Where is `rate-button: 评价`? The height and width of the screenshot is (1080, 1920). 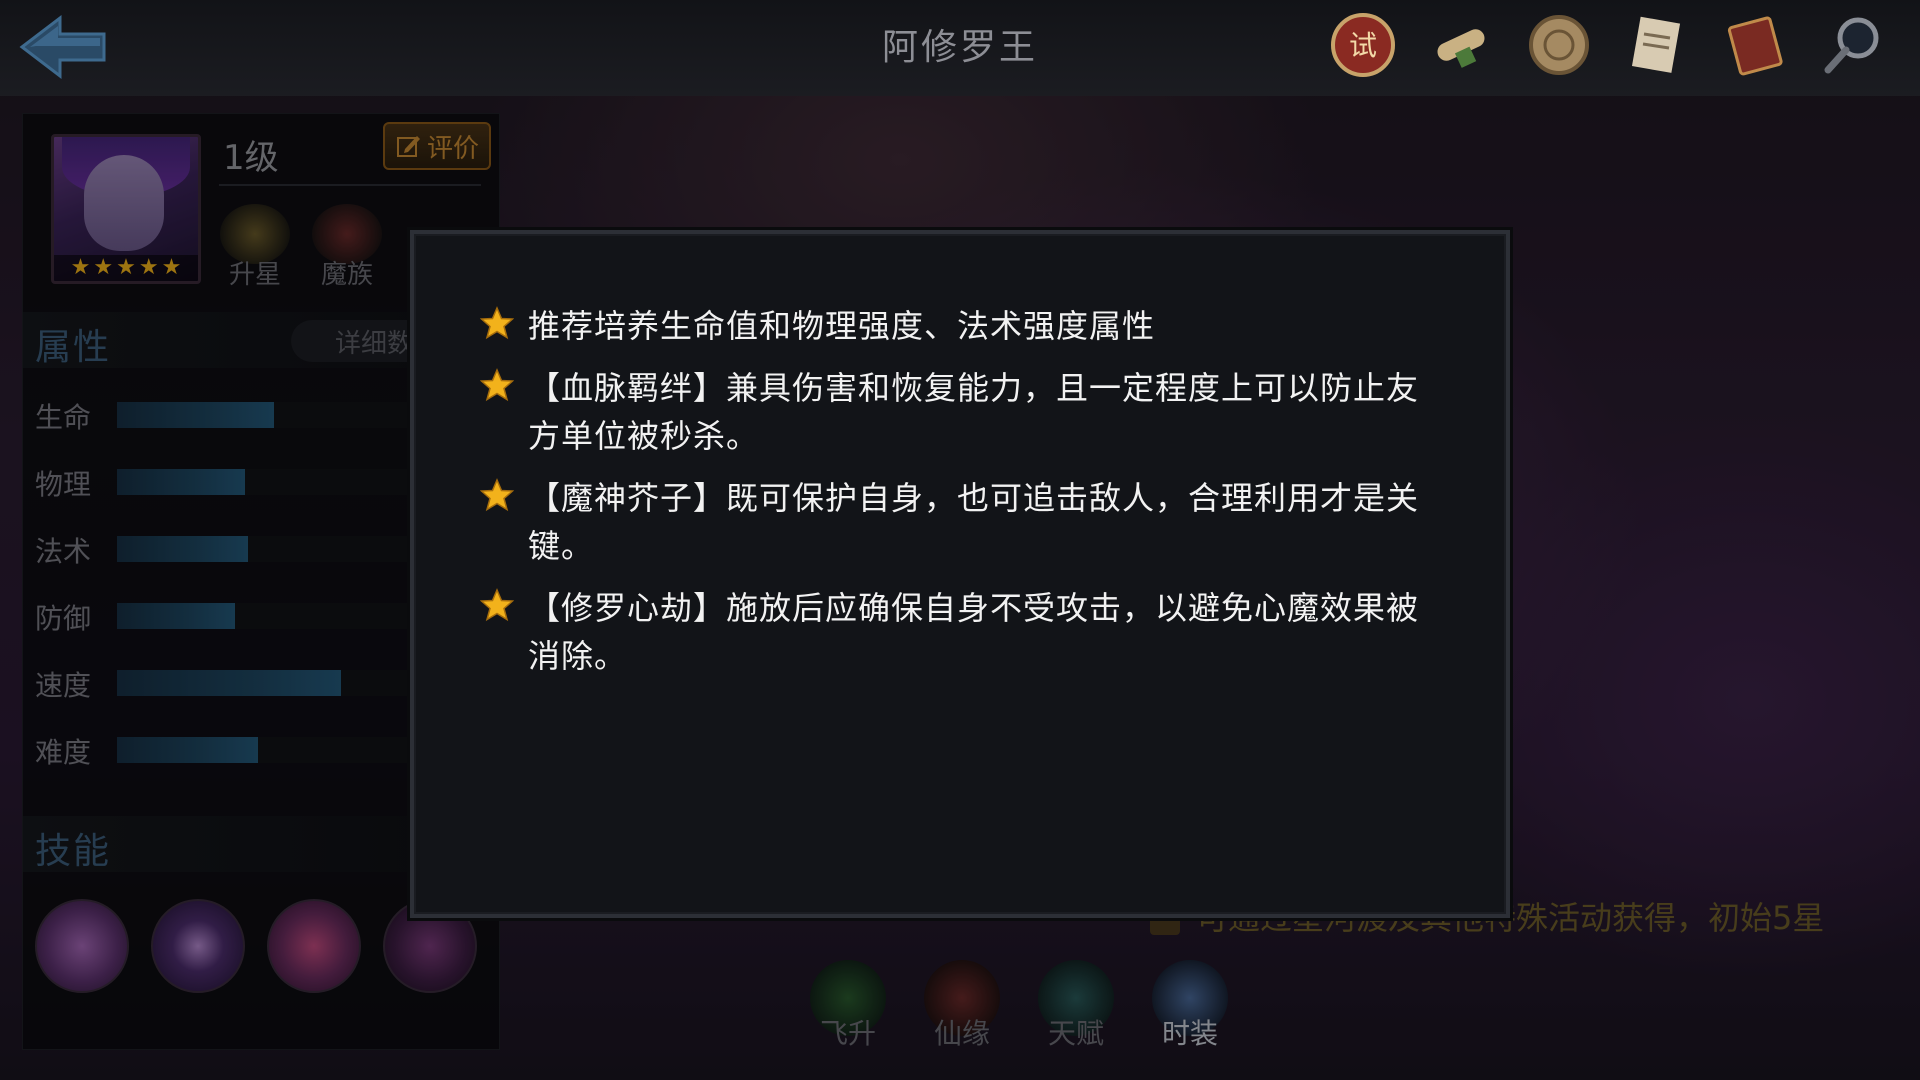
rate-button: 评价 is located at coordinates (437, 146).